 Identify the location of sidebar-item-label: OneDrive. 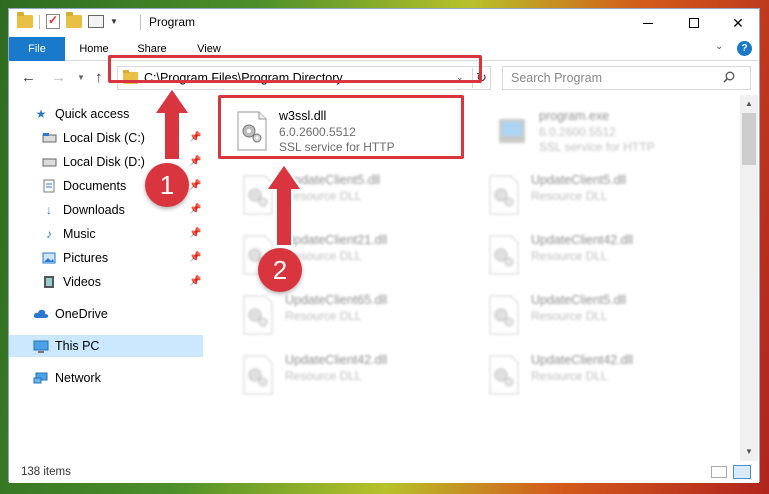
(81, 314).